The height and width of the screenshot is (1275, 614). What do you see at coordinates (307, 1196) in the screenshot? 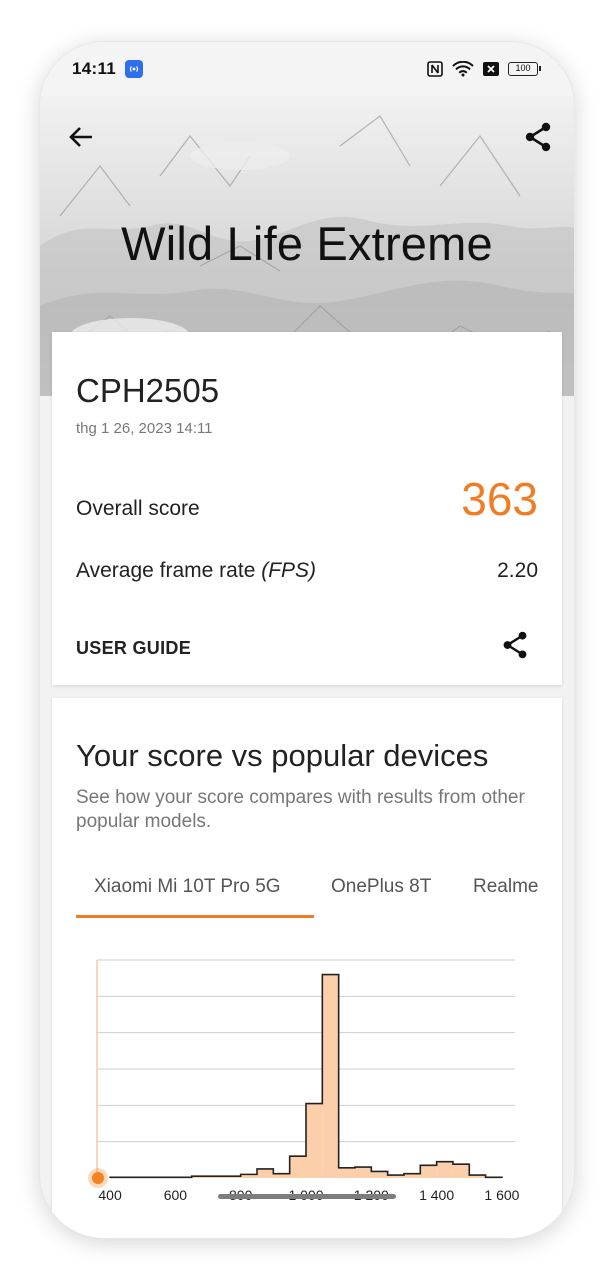
I see `home-indicator` at bounding box center [307, 1196].